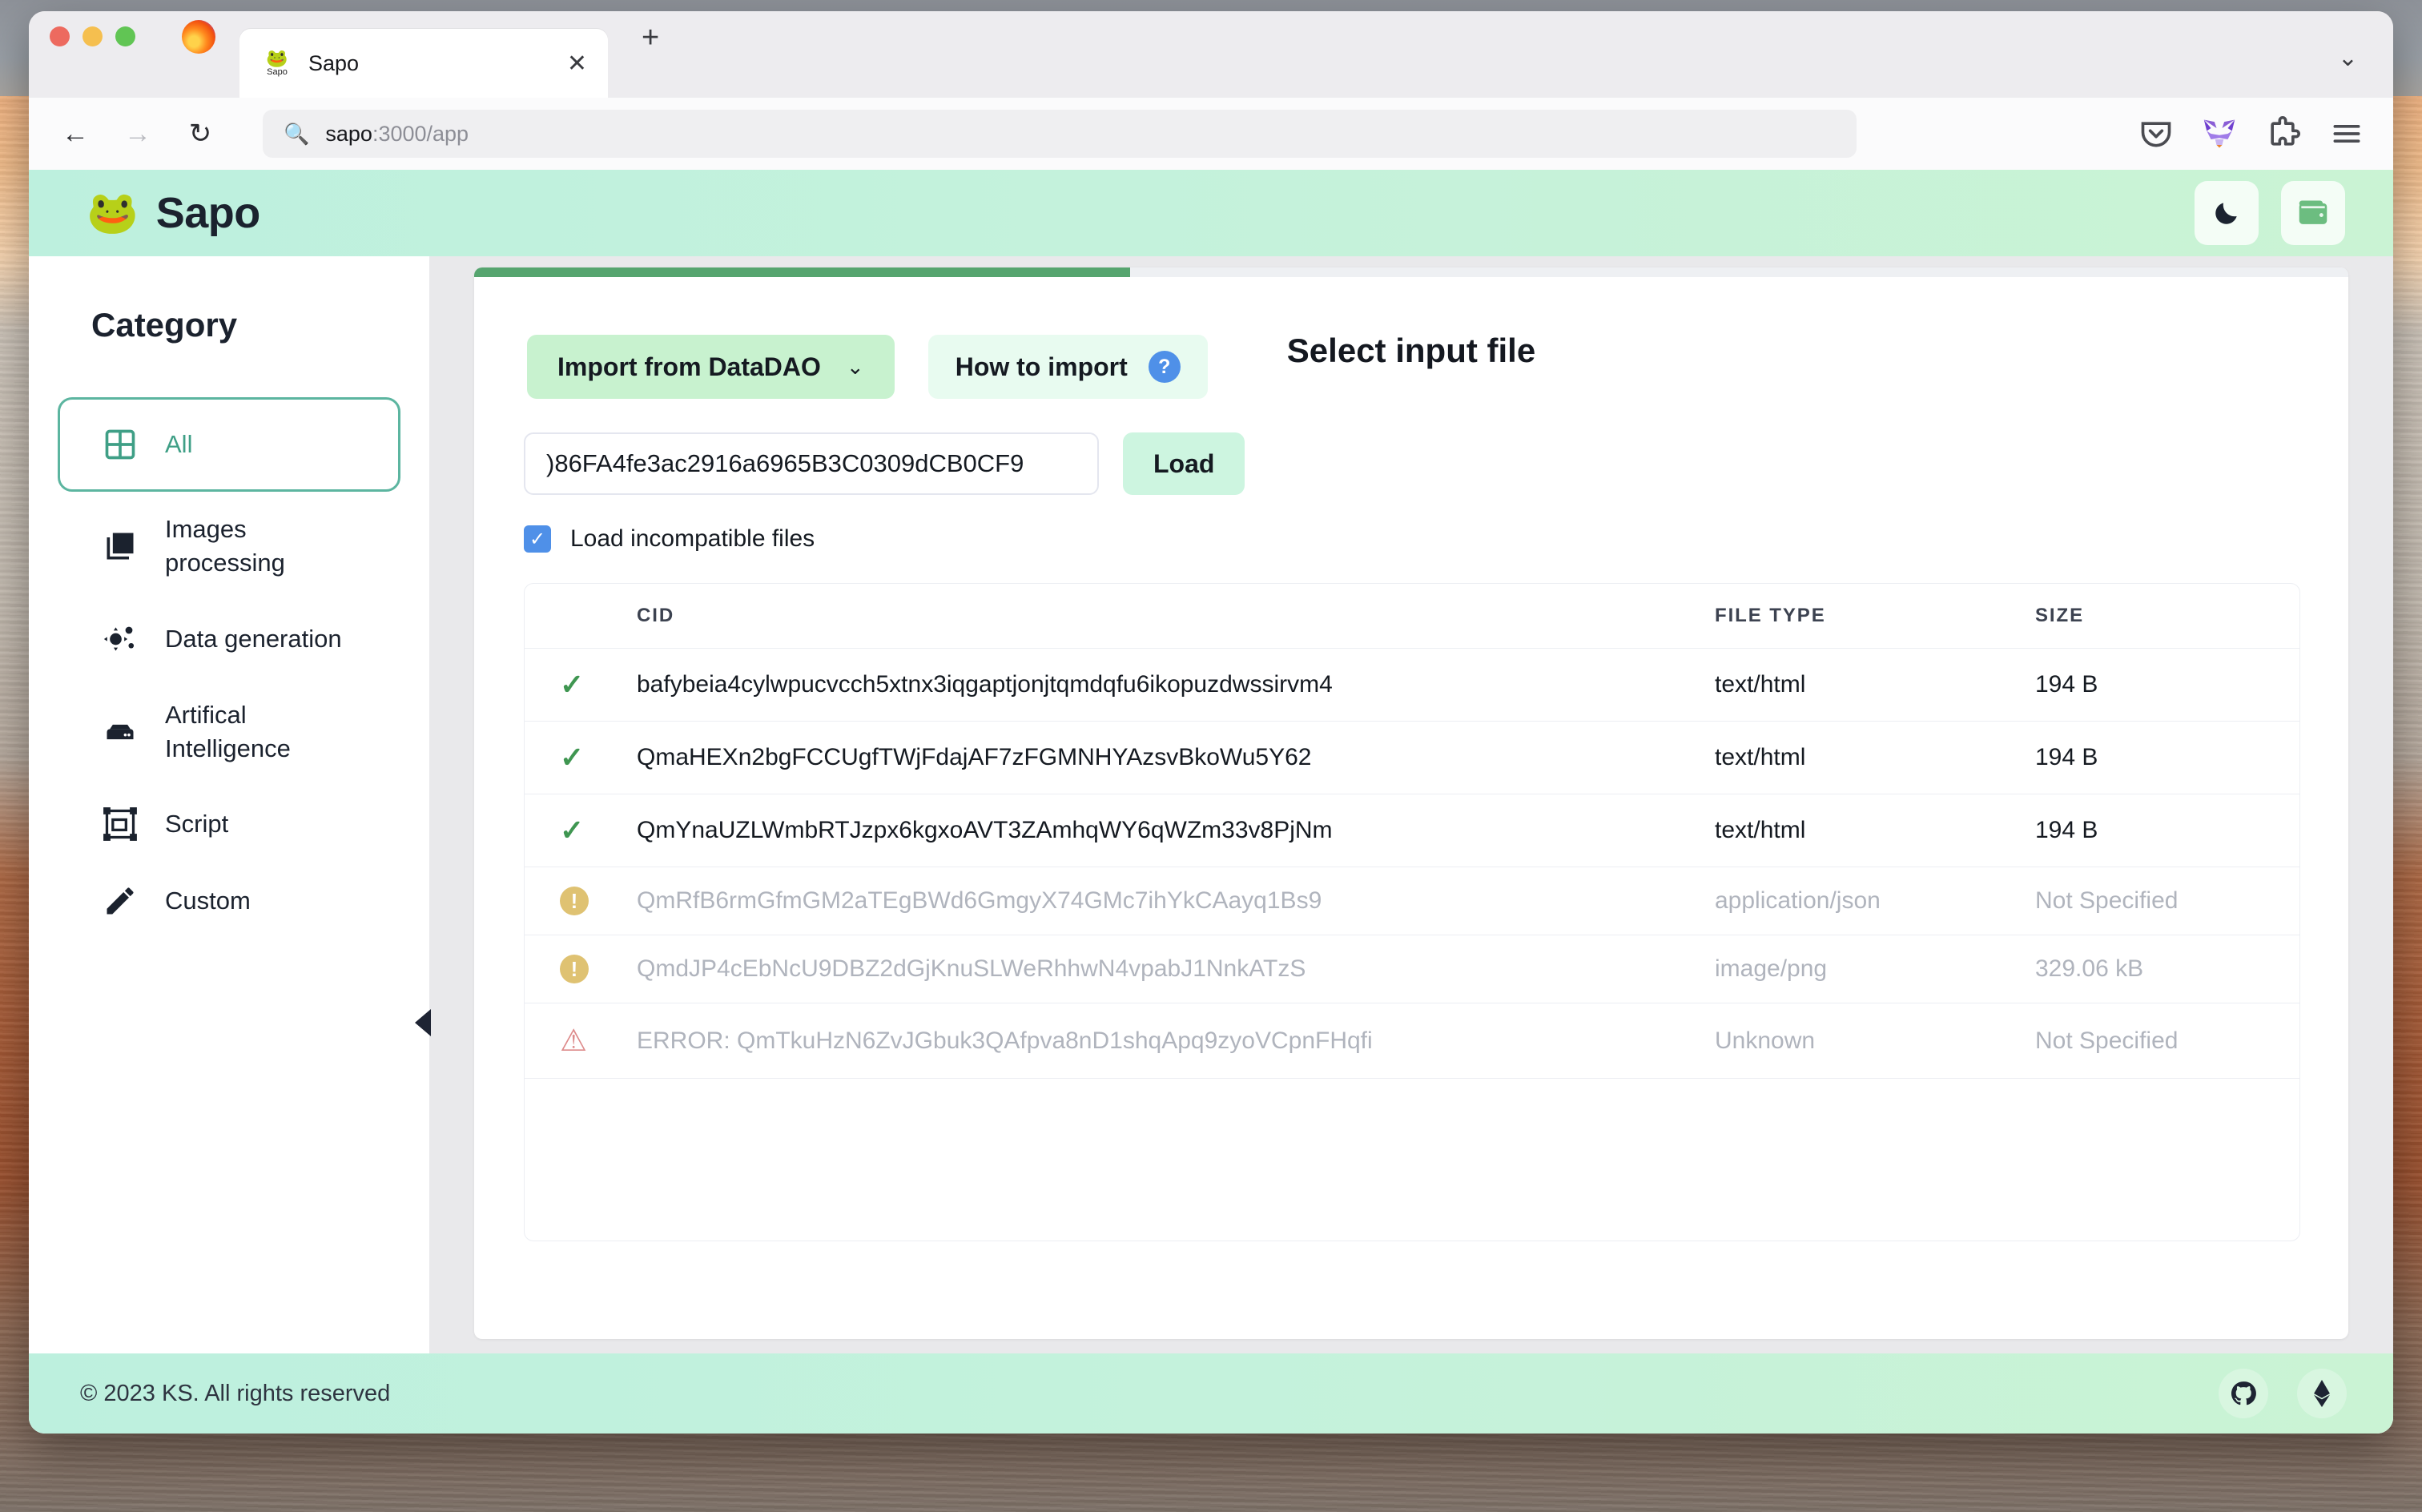 This screenshot has height=1512, width=2422. Describe the element at coordinates (348, 133) in the screenshot. I see `url-host: sapo` at that location.